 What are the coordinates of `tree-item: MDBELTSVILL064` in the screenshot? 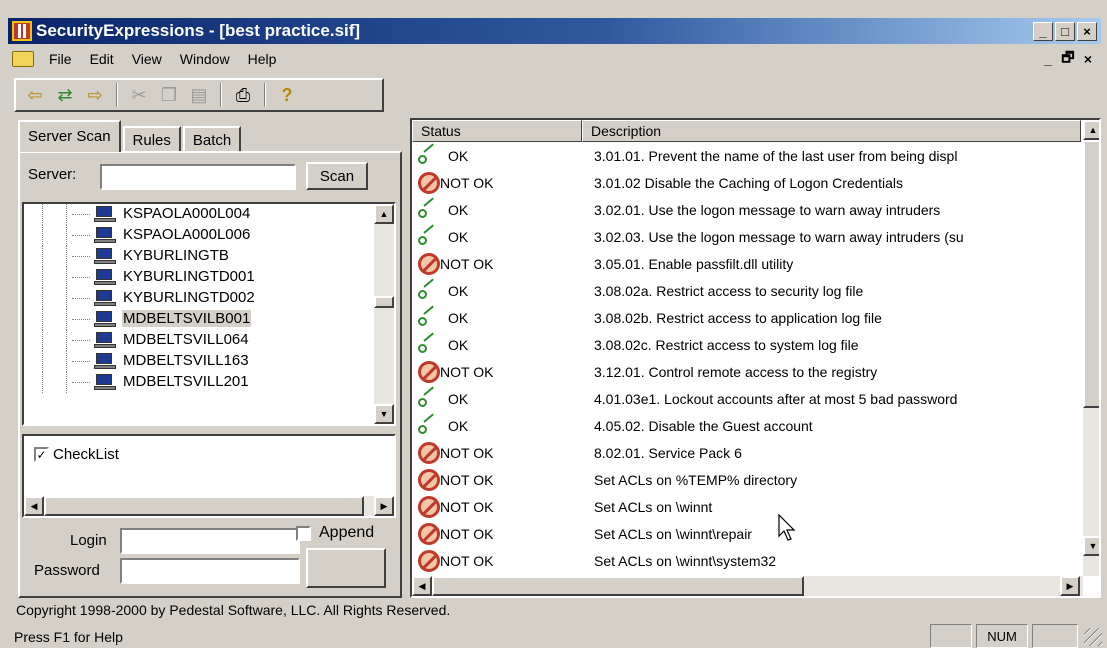 It's located at (209, 340).